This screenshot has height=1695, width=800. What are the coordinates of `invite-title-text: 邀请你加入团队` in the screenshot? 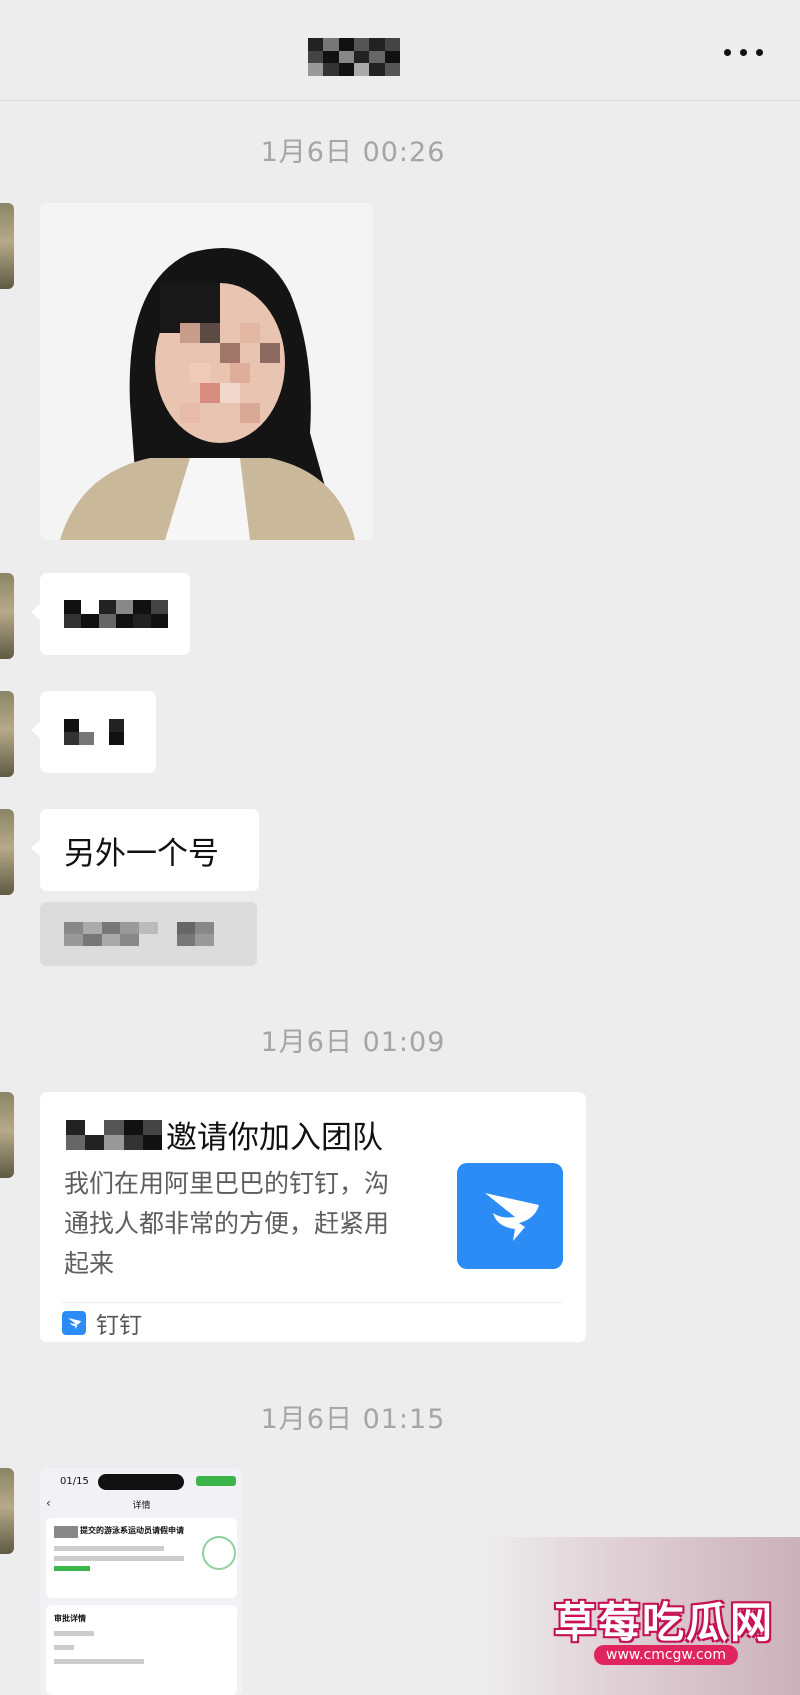 It's located at (274, 1138).